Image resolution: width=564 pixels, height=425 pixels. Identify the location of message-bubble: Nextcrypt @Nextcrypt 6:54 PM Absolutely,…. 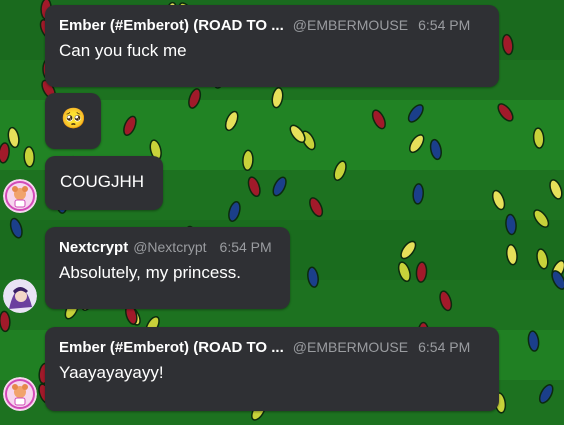
(167, 268).